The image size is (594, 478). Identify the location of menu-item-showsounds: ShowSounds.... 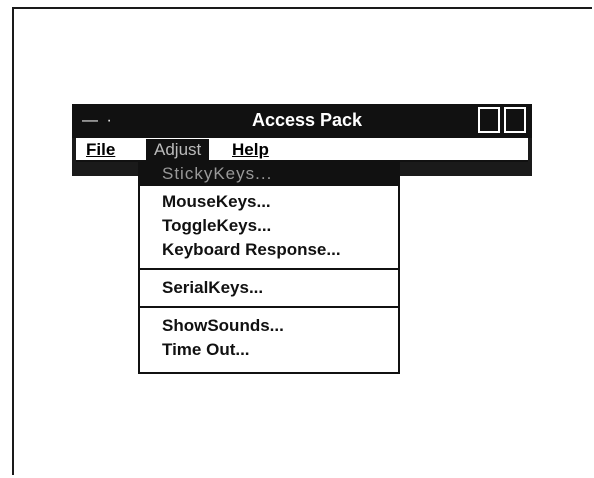
(269, 326).